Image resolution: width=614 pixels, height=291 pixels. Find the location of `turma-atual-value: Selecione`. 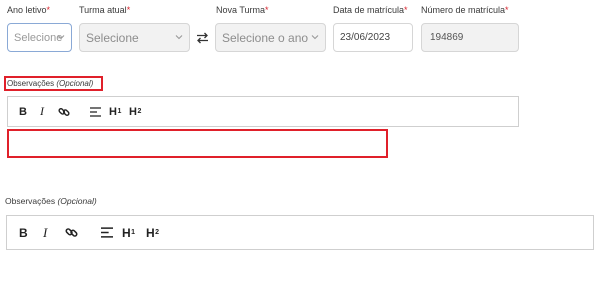

turma-atual-value: Selecione is located at coordinates (112, 37).